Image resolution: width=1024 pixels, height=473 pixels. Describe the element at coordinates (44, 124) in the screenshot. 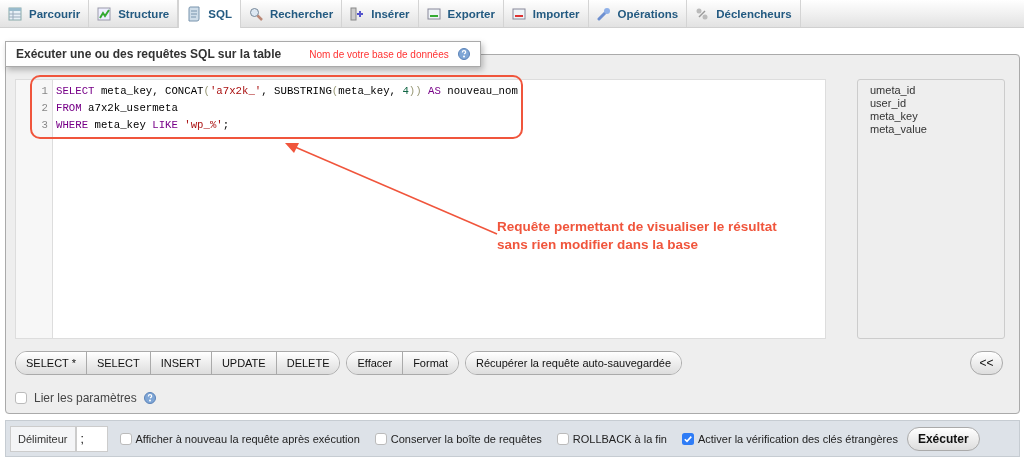

I see `line-number: 3` at that location.